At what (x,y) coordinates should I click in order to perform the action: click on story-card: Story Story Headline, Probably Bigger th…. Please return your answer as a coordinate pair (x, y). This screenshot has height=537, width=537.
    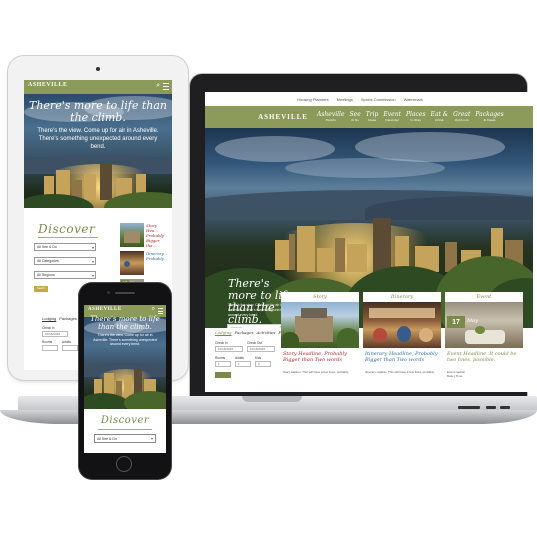
    Looking at the image, I should click on (320, 342).